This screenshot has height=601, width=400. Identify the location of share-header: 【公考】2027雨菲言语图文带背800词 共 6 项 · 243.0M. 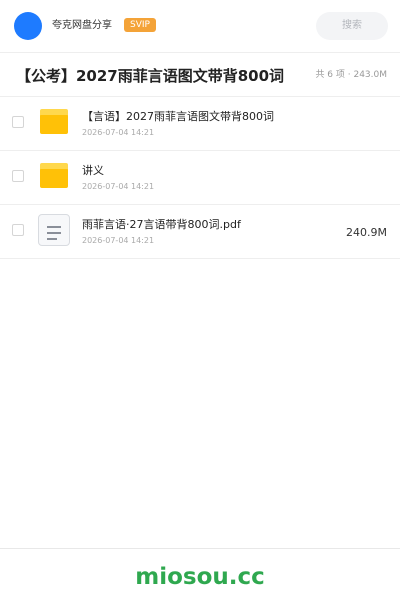
(200, 76).